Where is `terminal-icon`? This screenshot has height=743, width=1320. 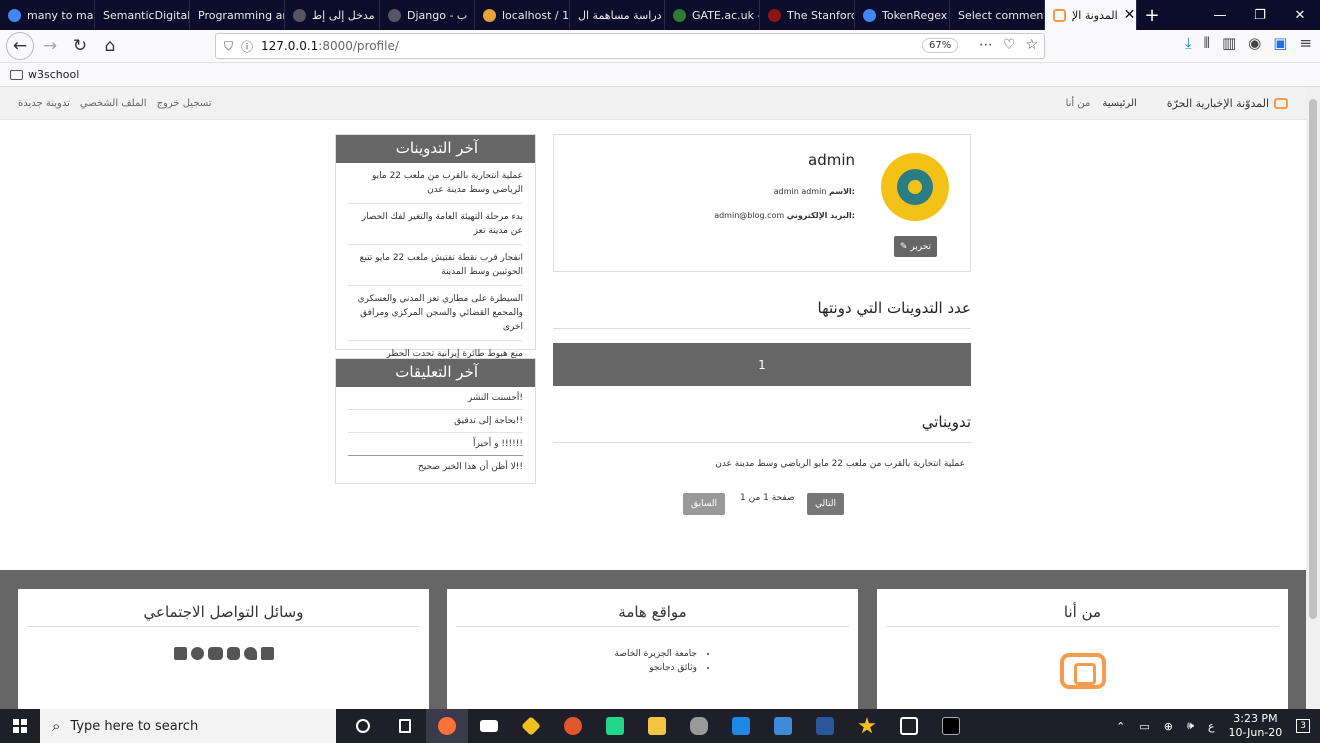
terminal-icon is located at coordinates (951, 726).